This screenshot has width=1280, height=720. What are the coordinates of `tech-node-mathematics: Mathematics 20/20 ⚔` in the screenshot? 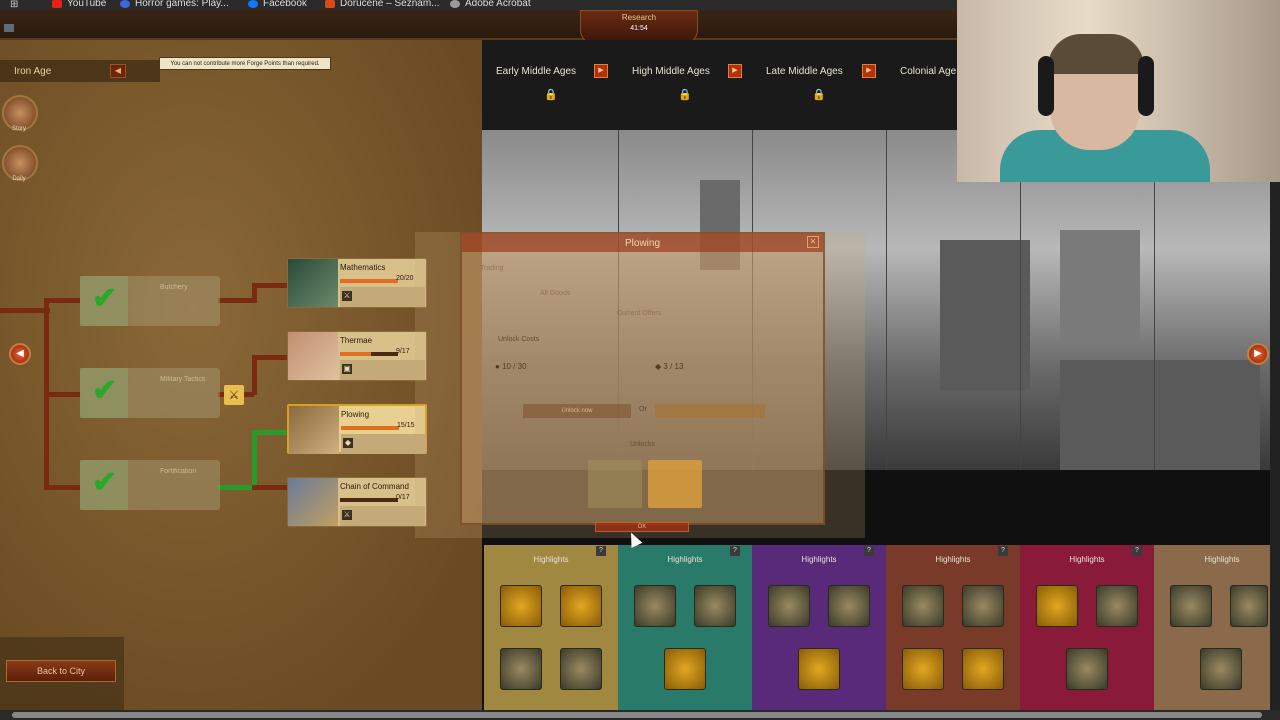 It's located at (357, 283).